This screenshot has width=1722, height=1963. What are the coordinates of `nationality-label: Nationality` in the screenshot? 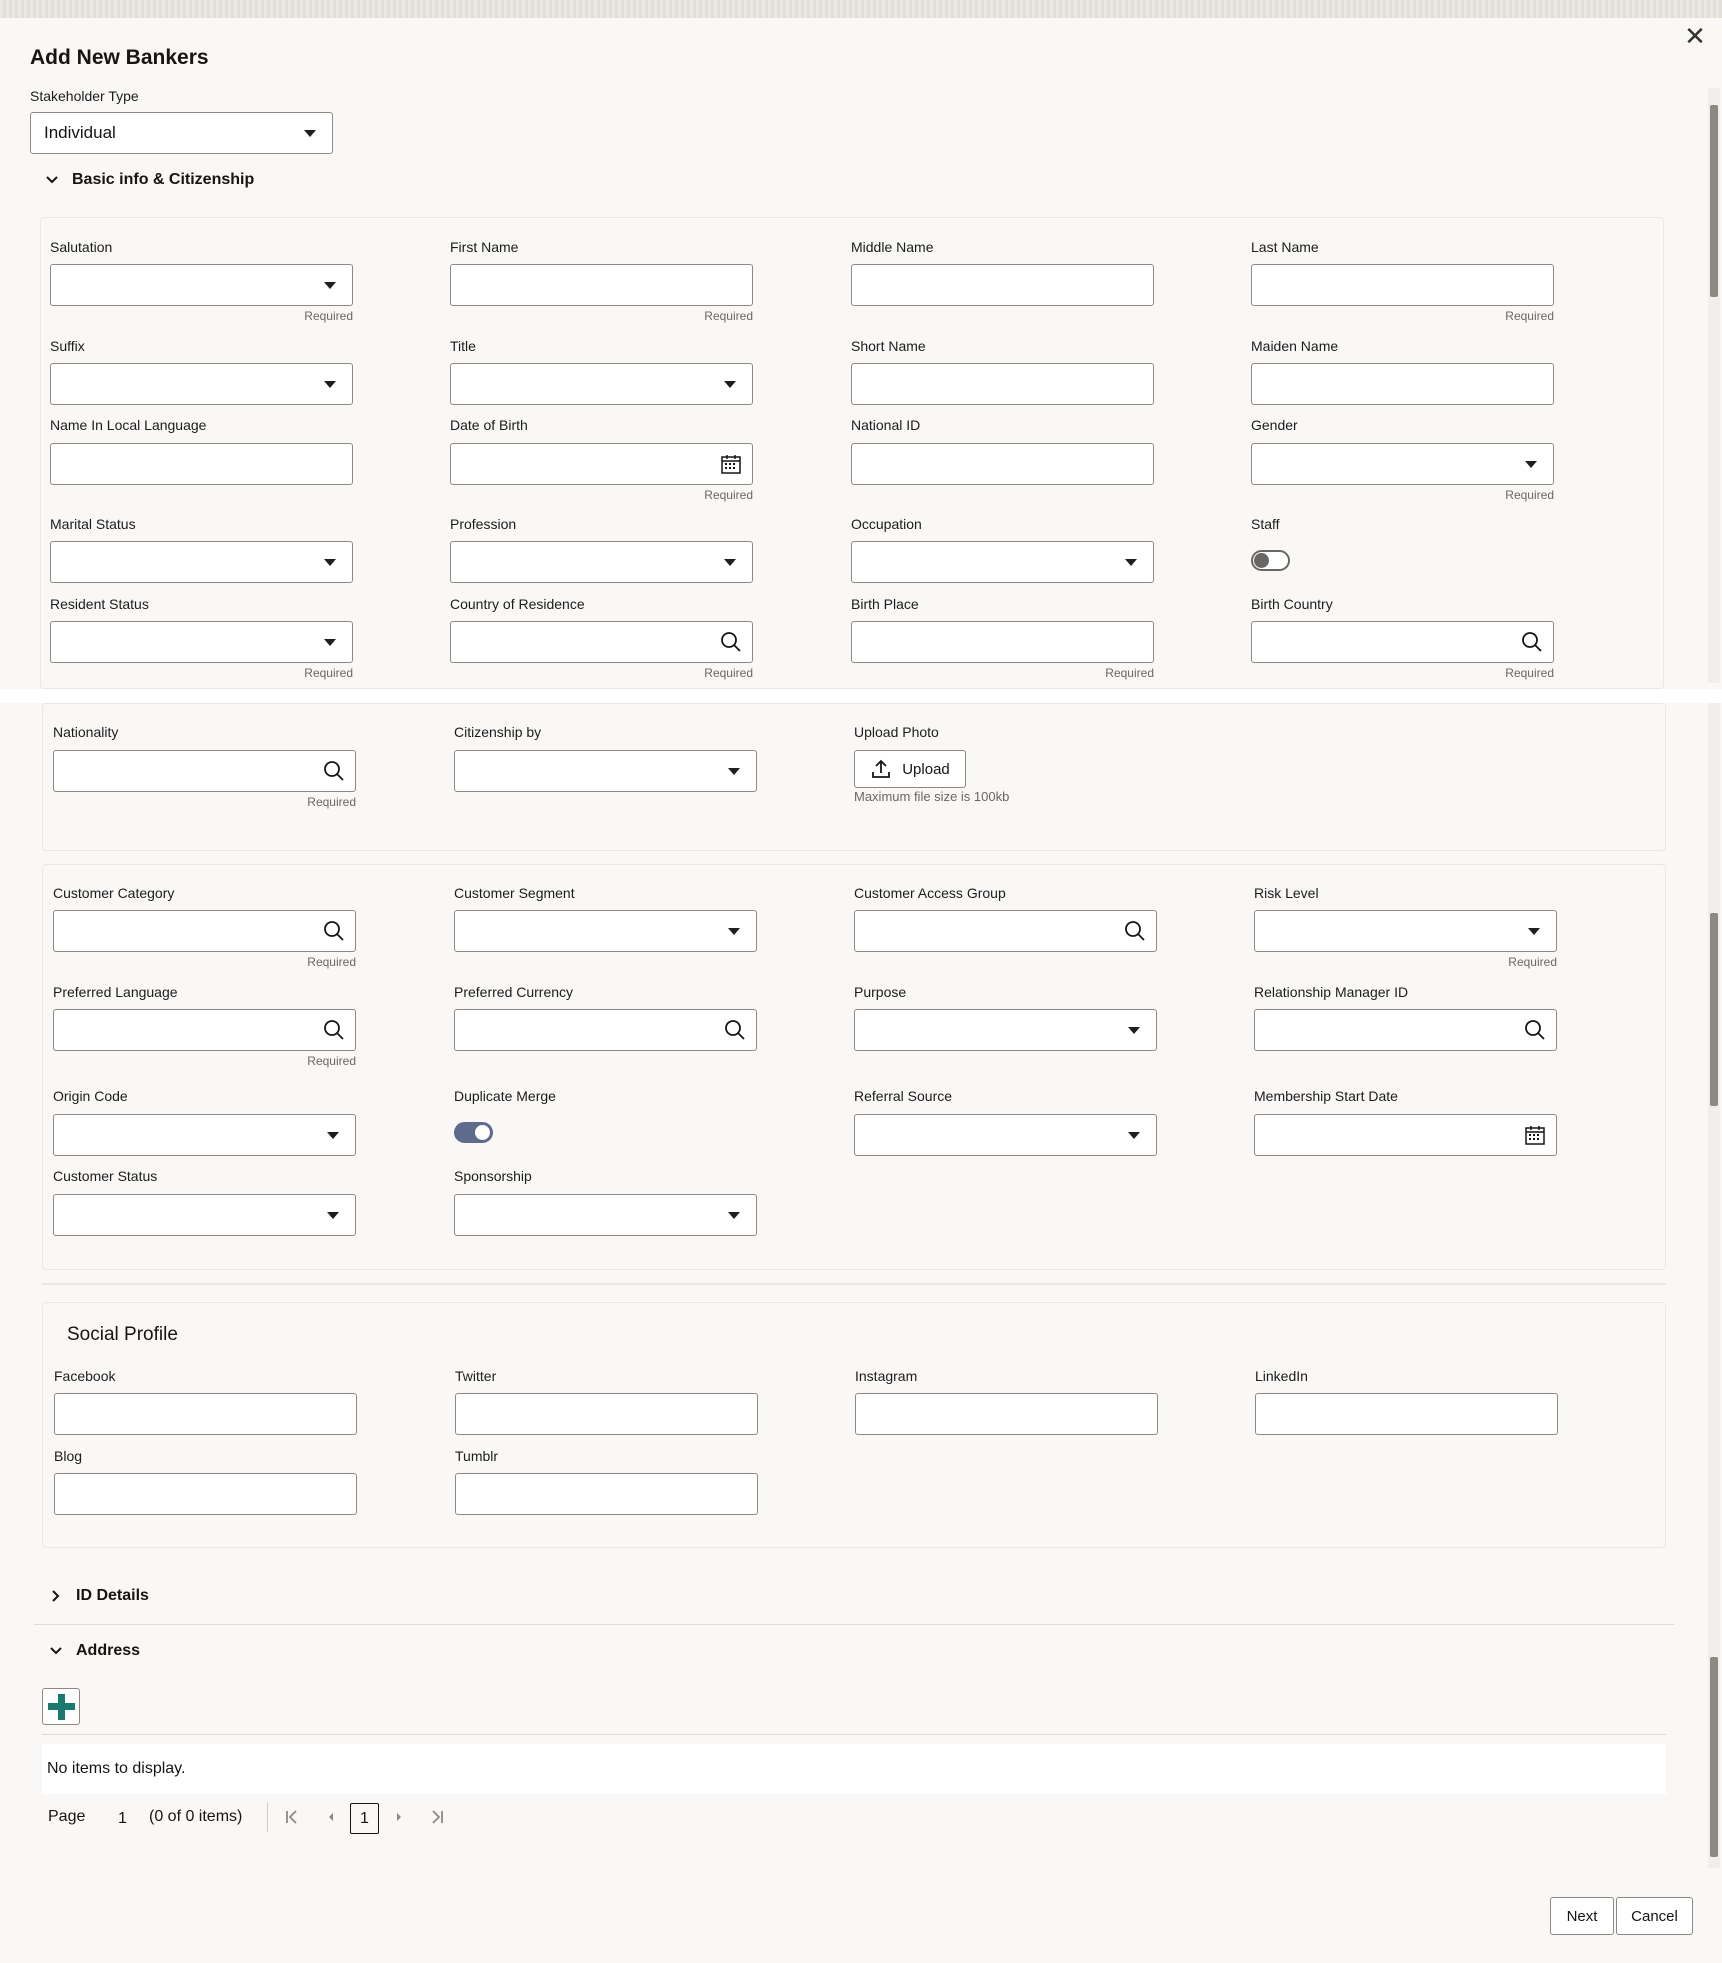 It's located at (86, 732).